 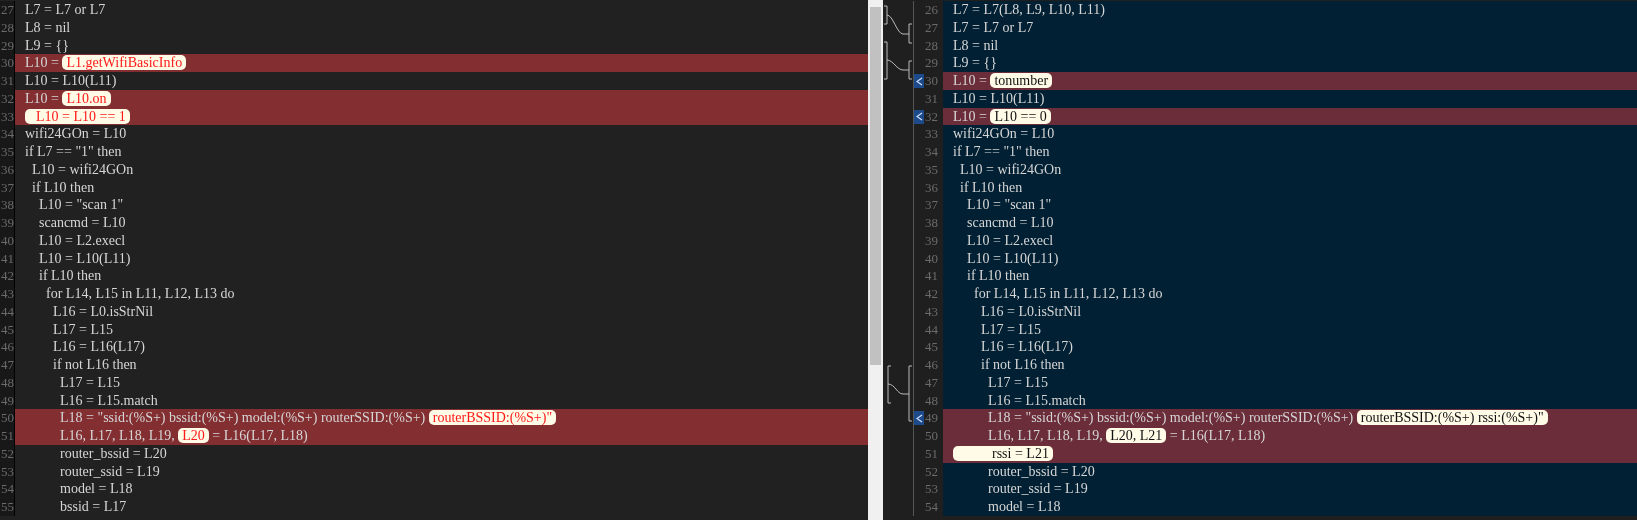 I want to click on line-number: 37, so click(x=931, y=205).